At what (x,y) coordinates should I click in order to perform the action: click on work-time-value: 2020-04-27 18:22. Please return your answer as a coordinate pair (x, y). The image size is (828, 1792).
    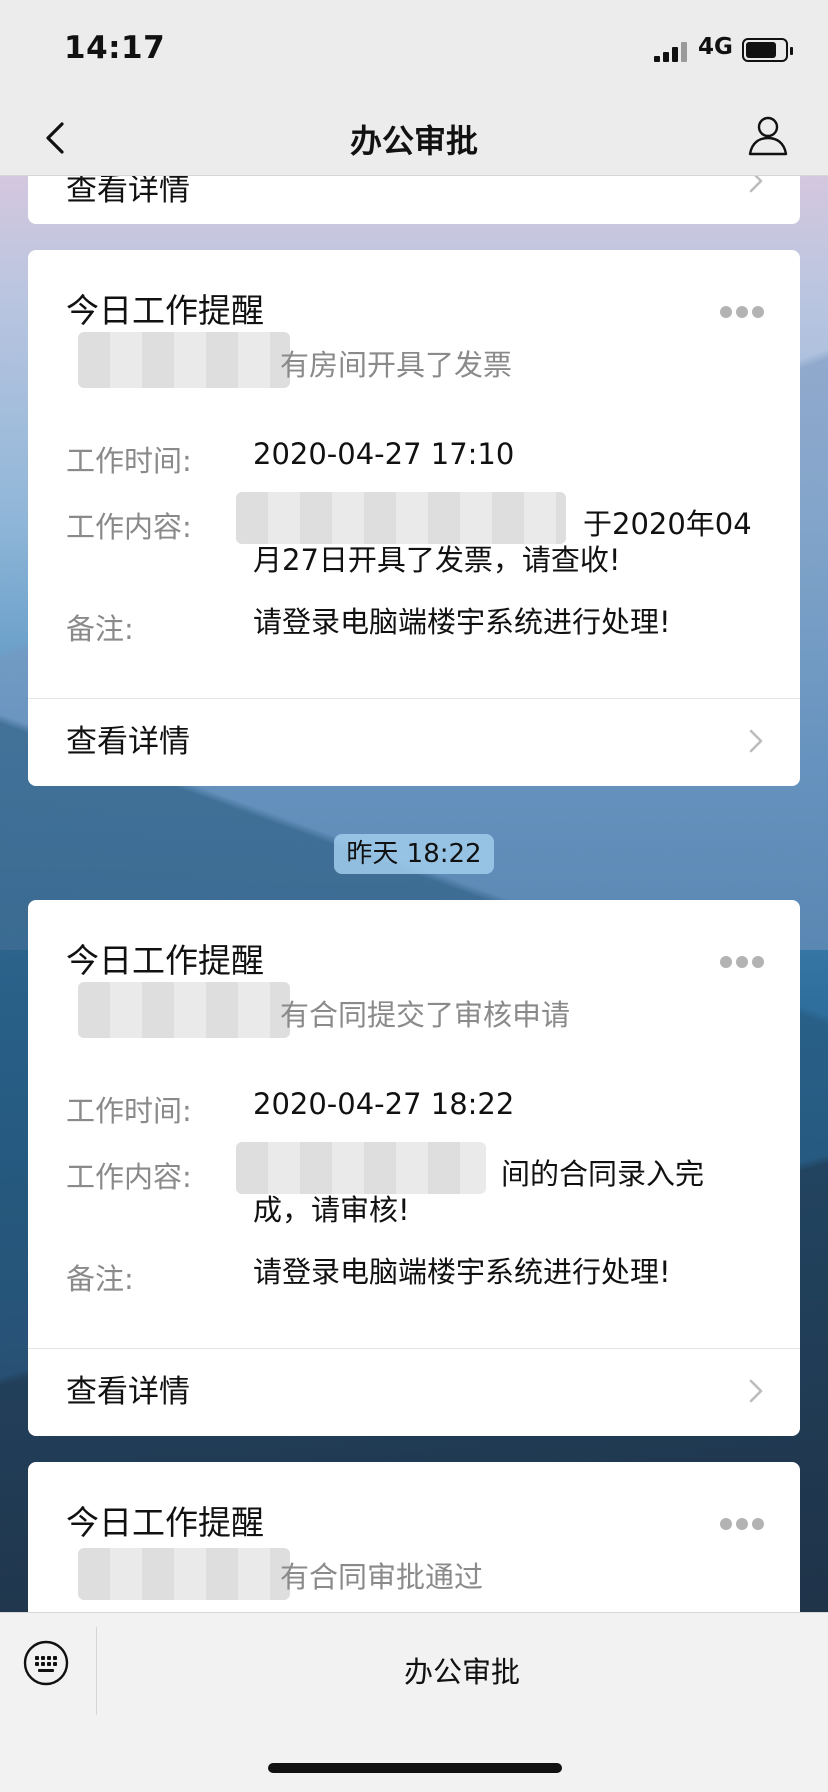
    Looking at the image, I should click on (384, 1104).